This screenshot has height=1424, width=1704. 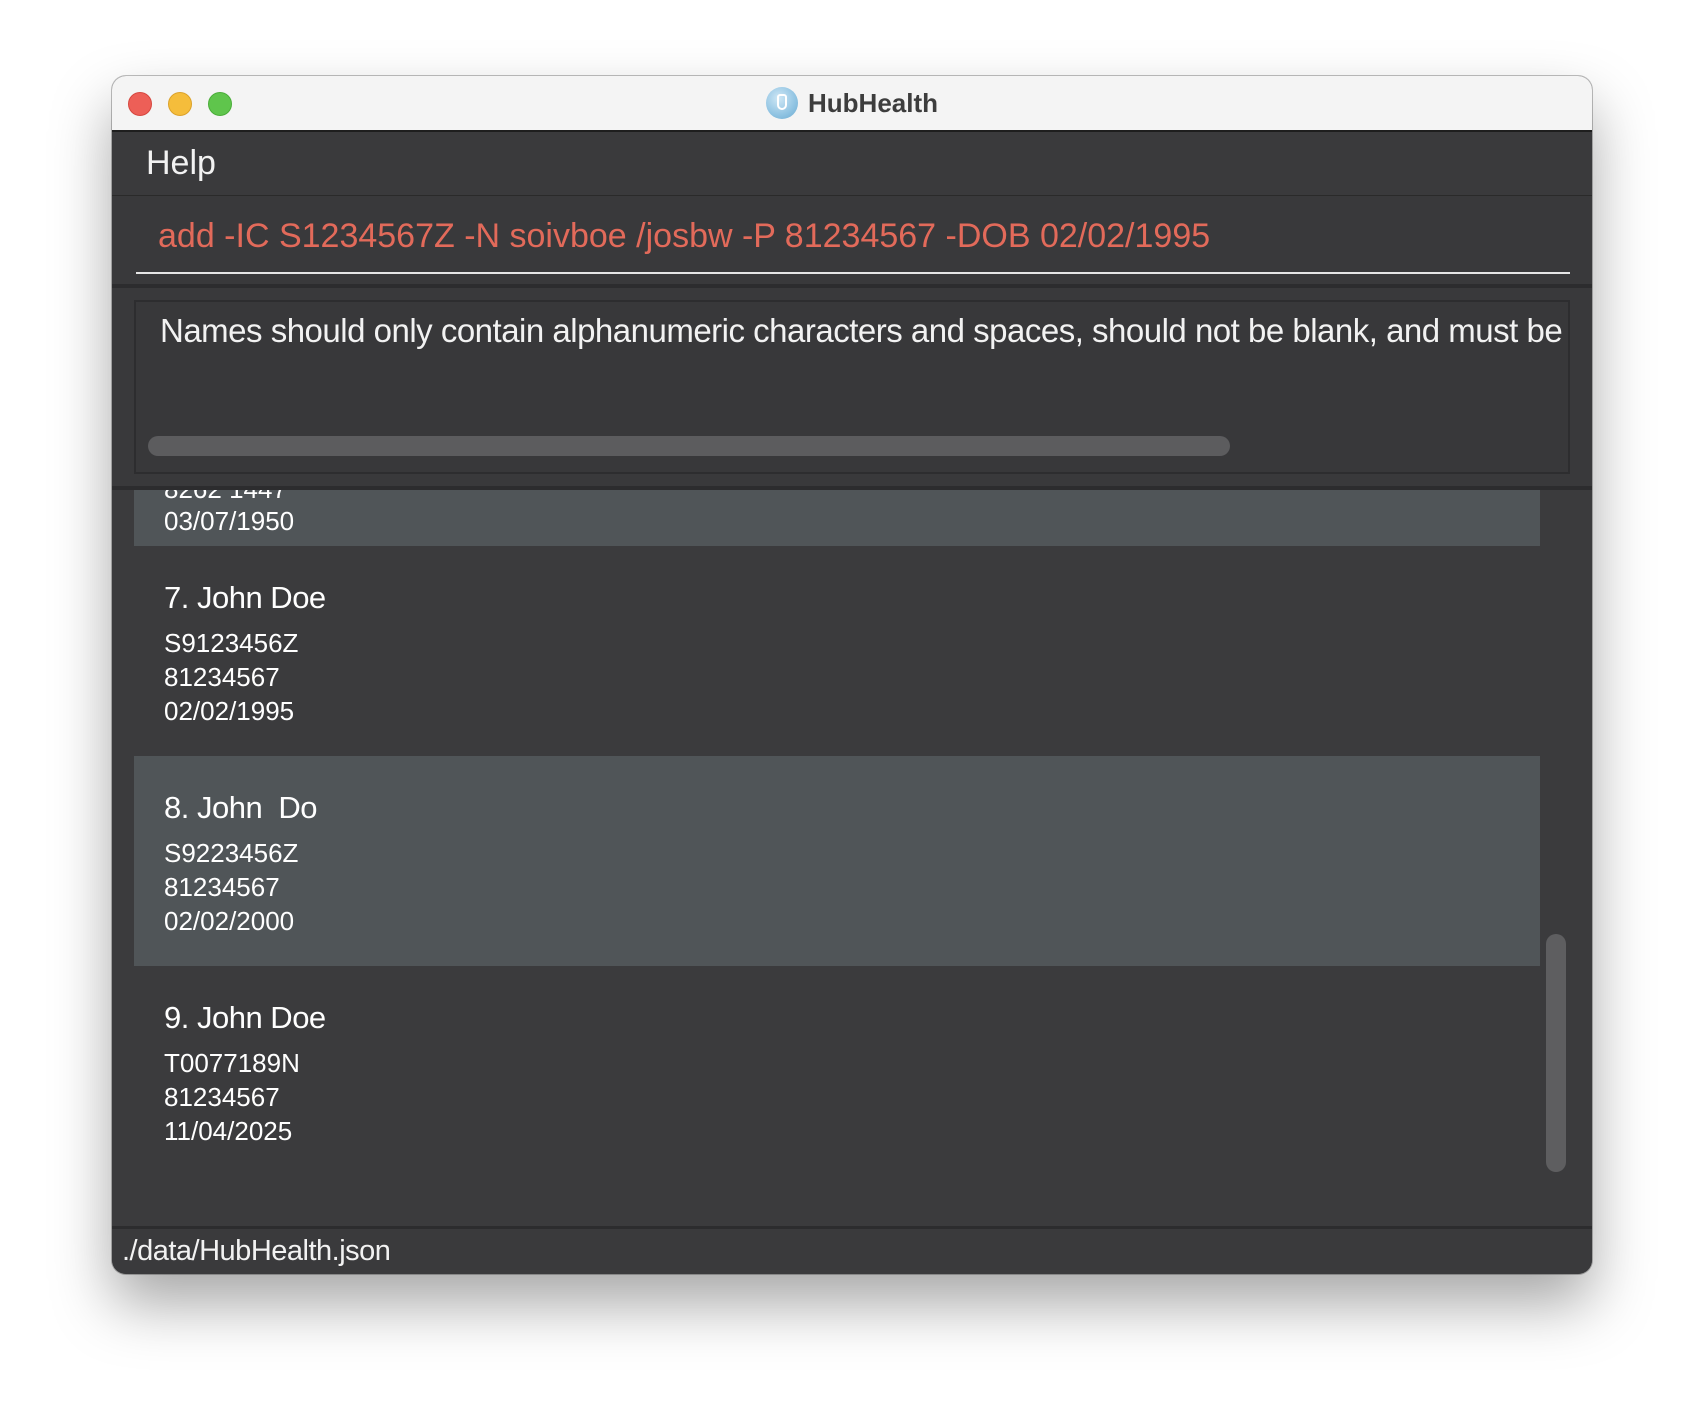 What do you see at coordinates (852, 164) in the screenshot?
I see `menu-bar: Help` at bounding box center [852, 164].